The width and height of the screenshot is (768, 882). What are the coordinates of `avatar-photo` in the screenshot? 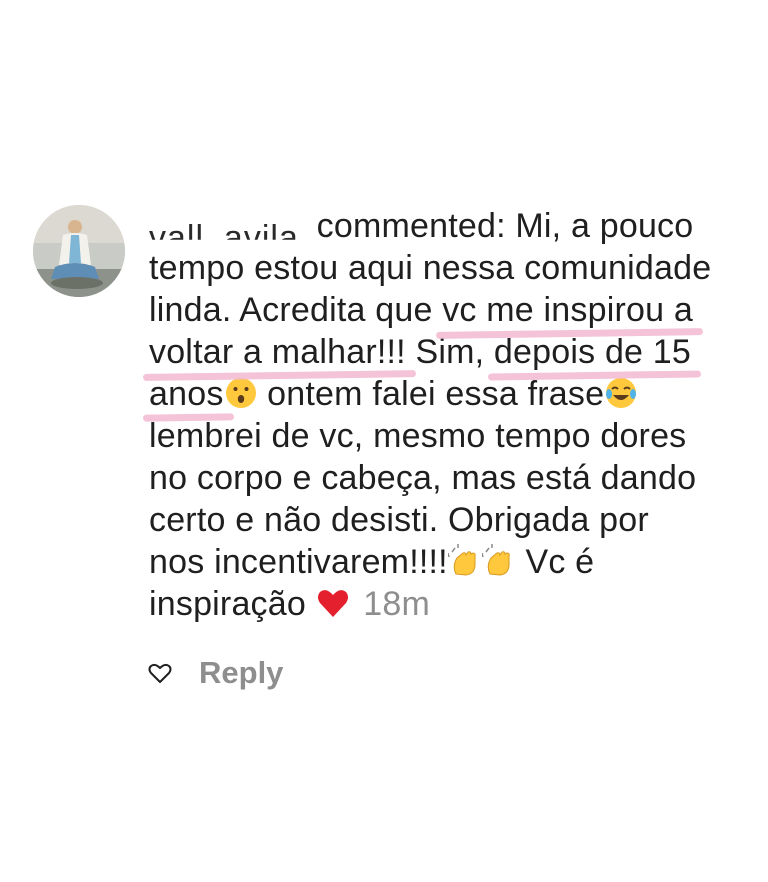 It's located at (79, 251).